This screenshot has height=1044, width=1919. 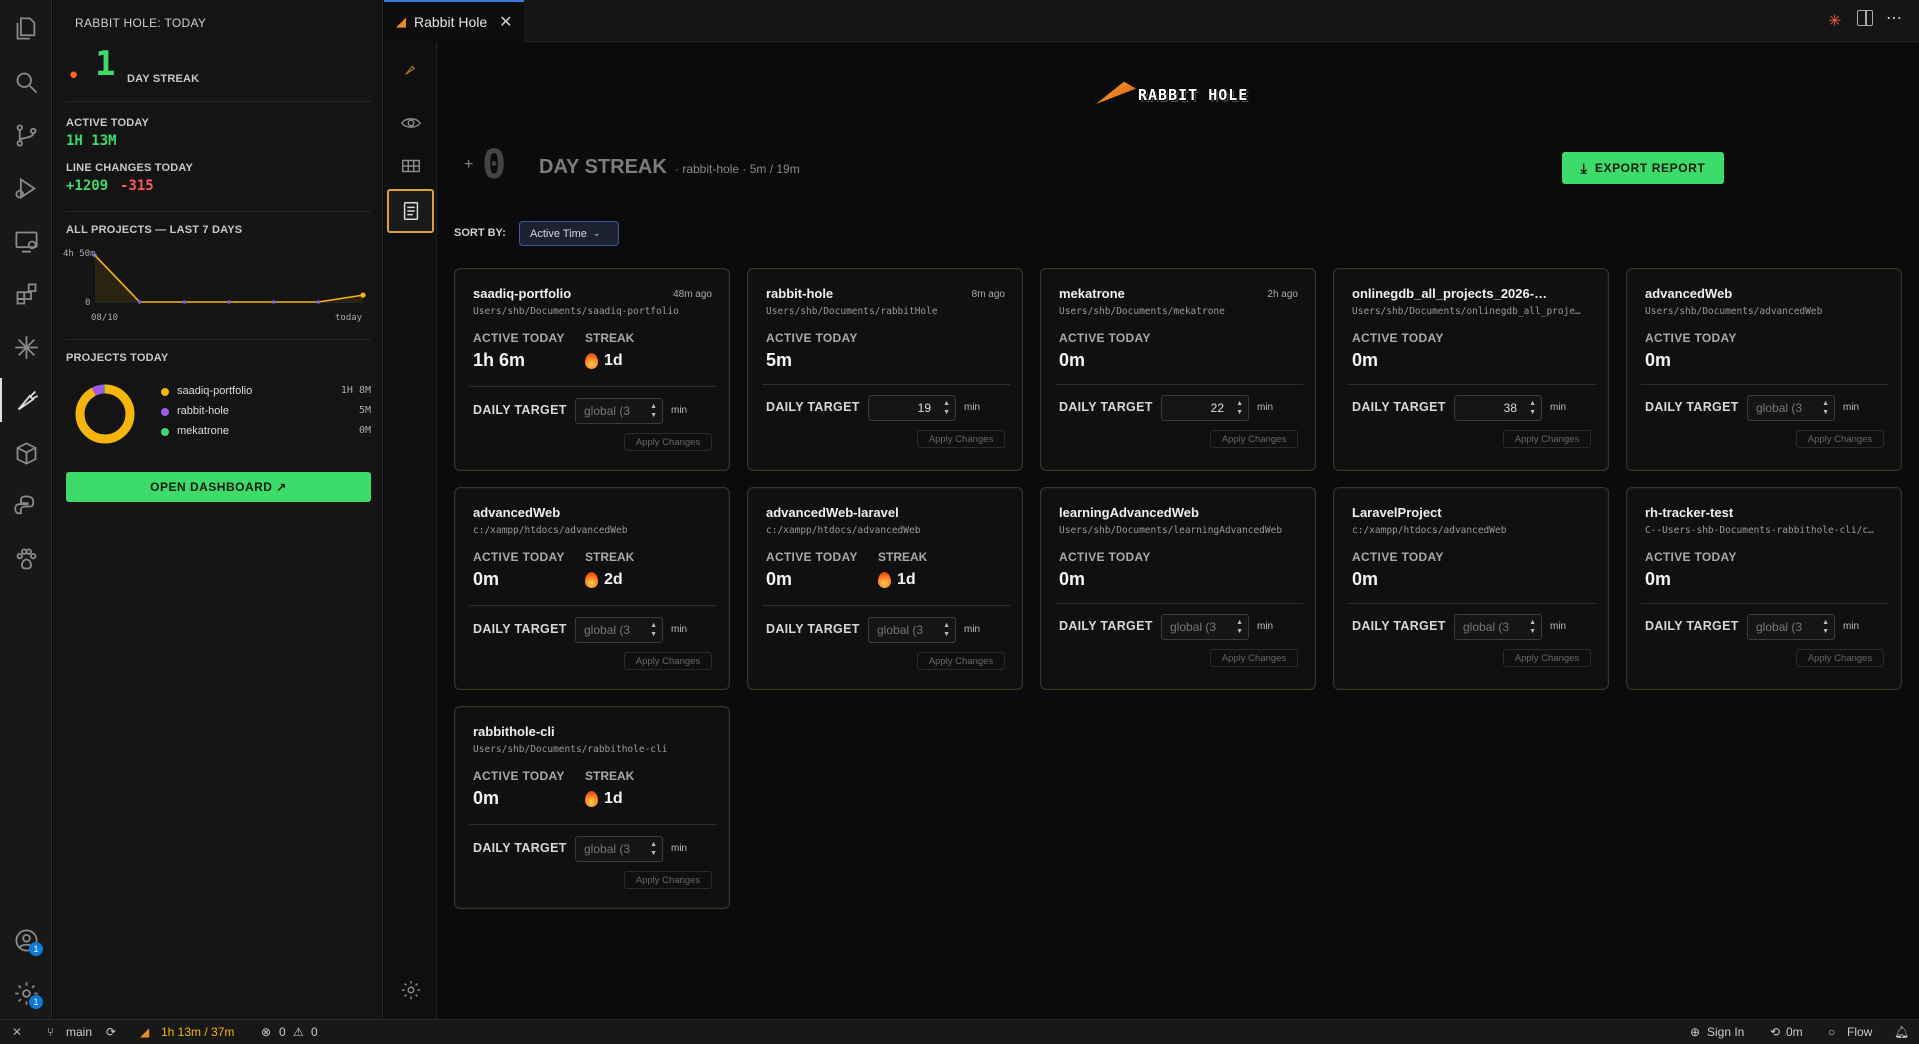 What do you see at coordinates (410, 166) in the screenshot?
I see `pixel-grid-icon` at bounding box center [410, 166].